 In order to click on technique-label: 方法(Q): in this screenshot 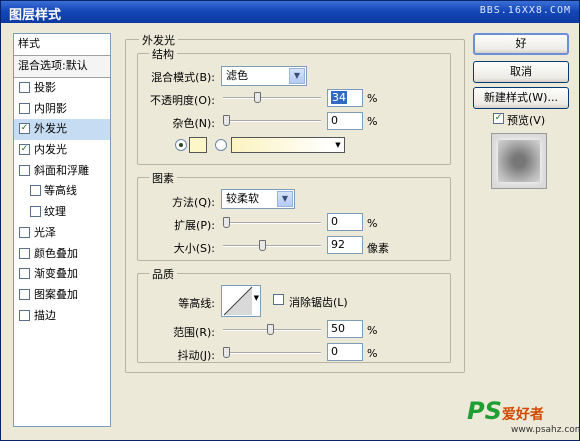, I will do `click(193, 202)`.